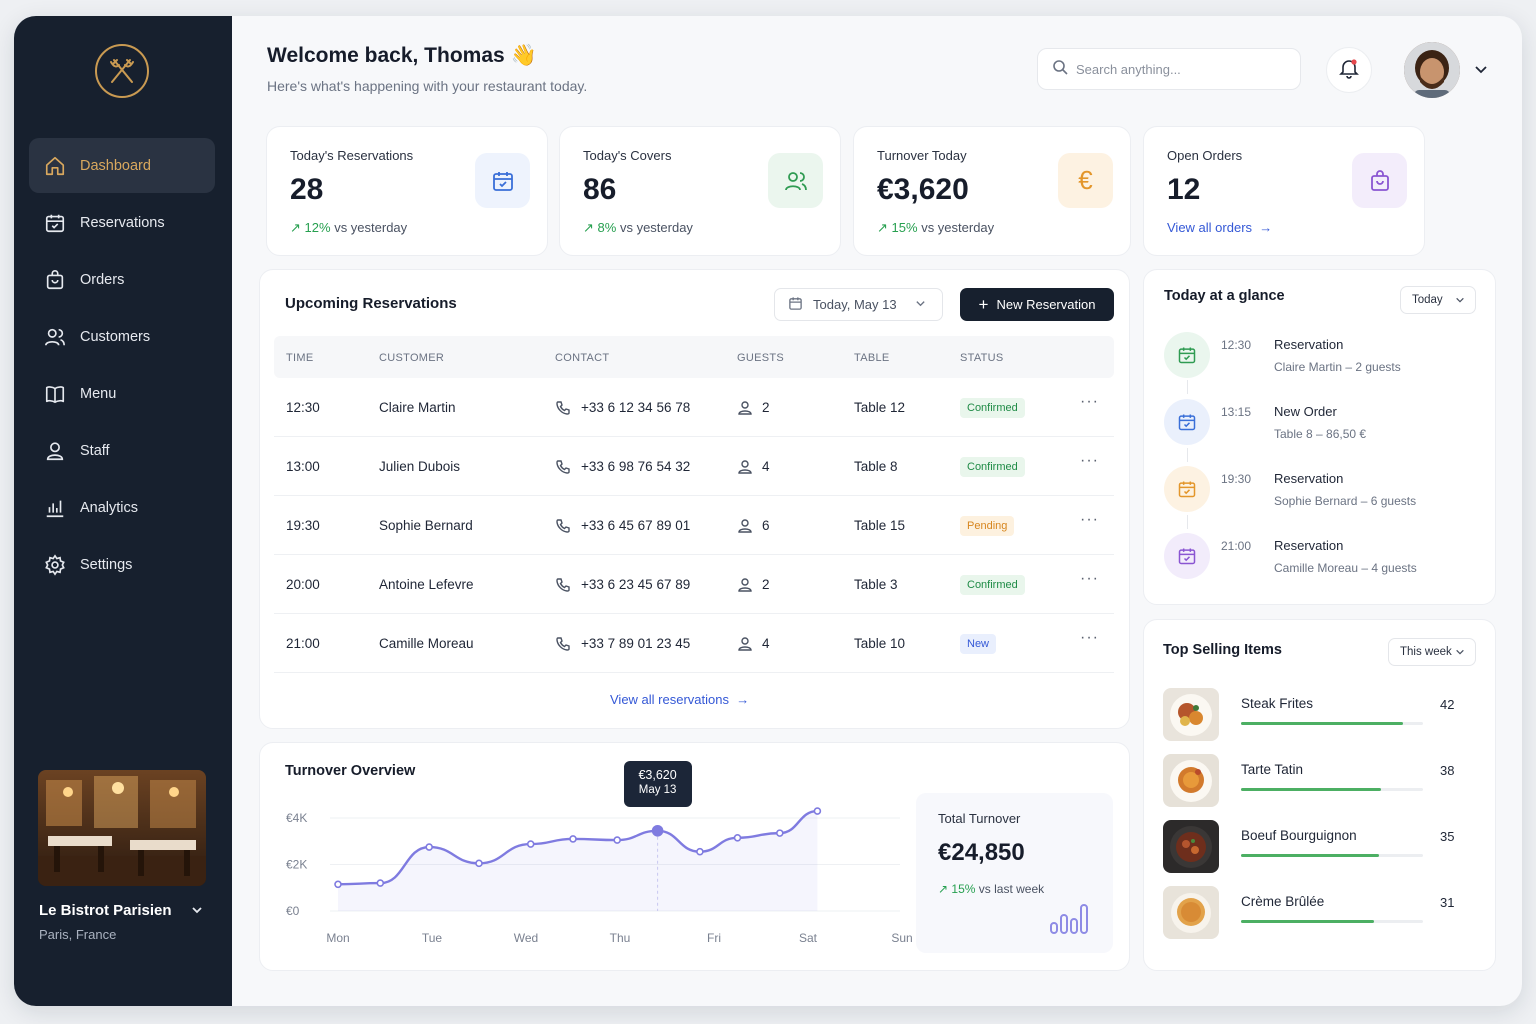 Image resolution: width=1536 pixels, height=1024 pixels. I want to click on sidebar-item-customers: Customers, so click(122, 336).